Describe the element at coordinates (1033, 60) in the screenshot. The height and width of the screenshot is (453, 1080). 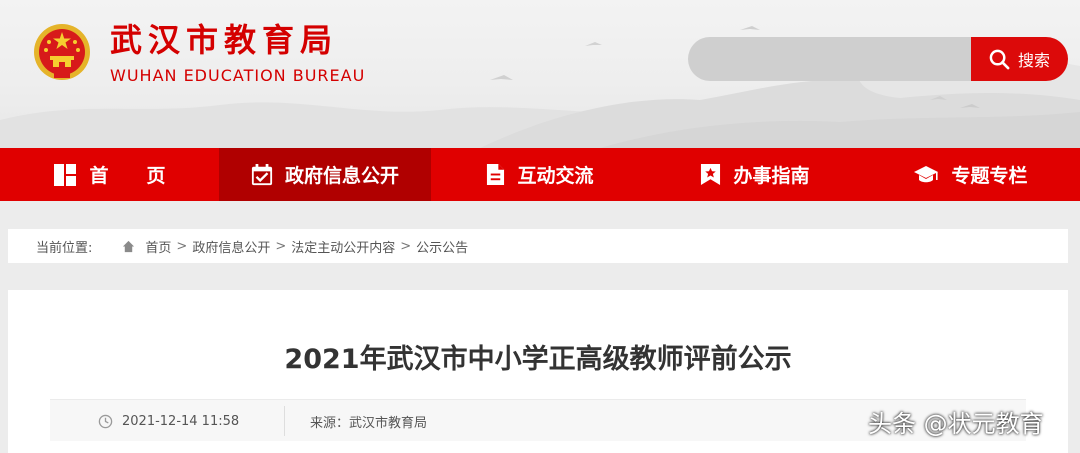
I see `search-button-label: 搜索` at that location.